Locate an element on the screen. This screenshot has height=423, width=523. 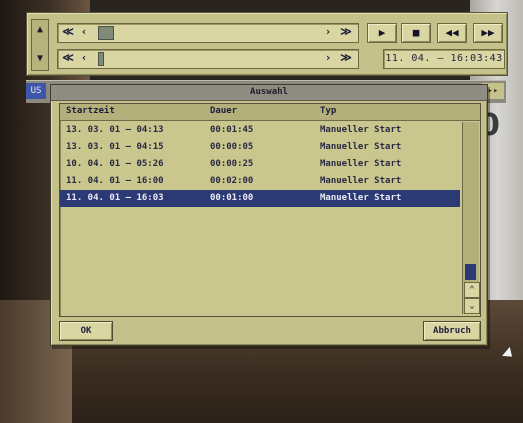
scrollbar-thumb is located at coordinates (470, 272).